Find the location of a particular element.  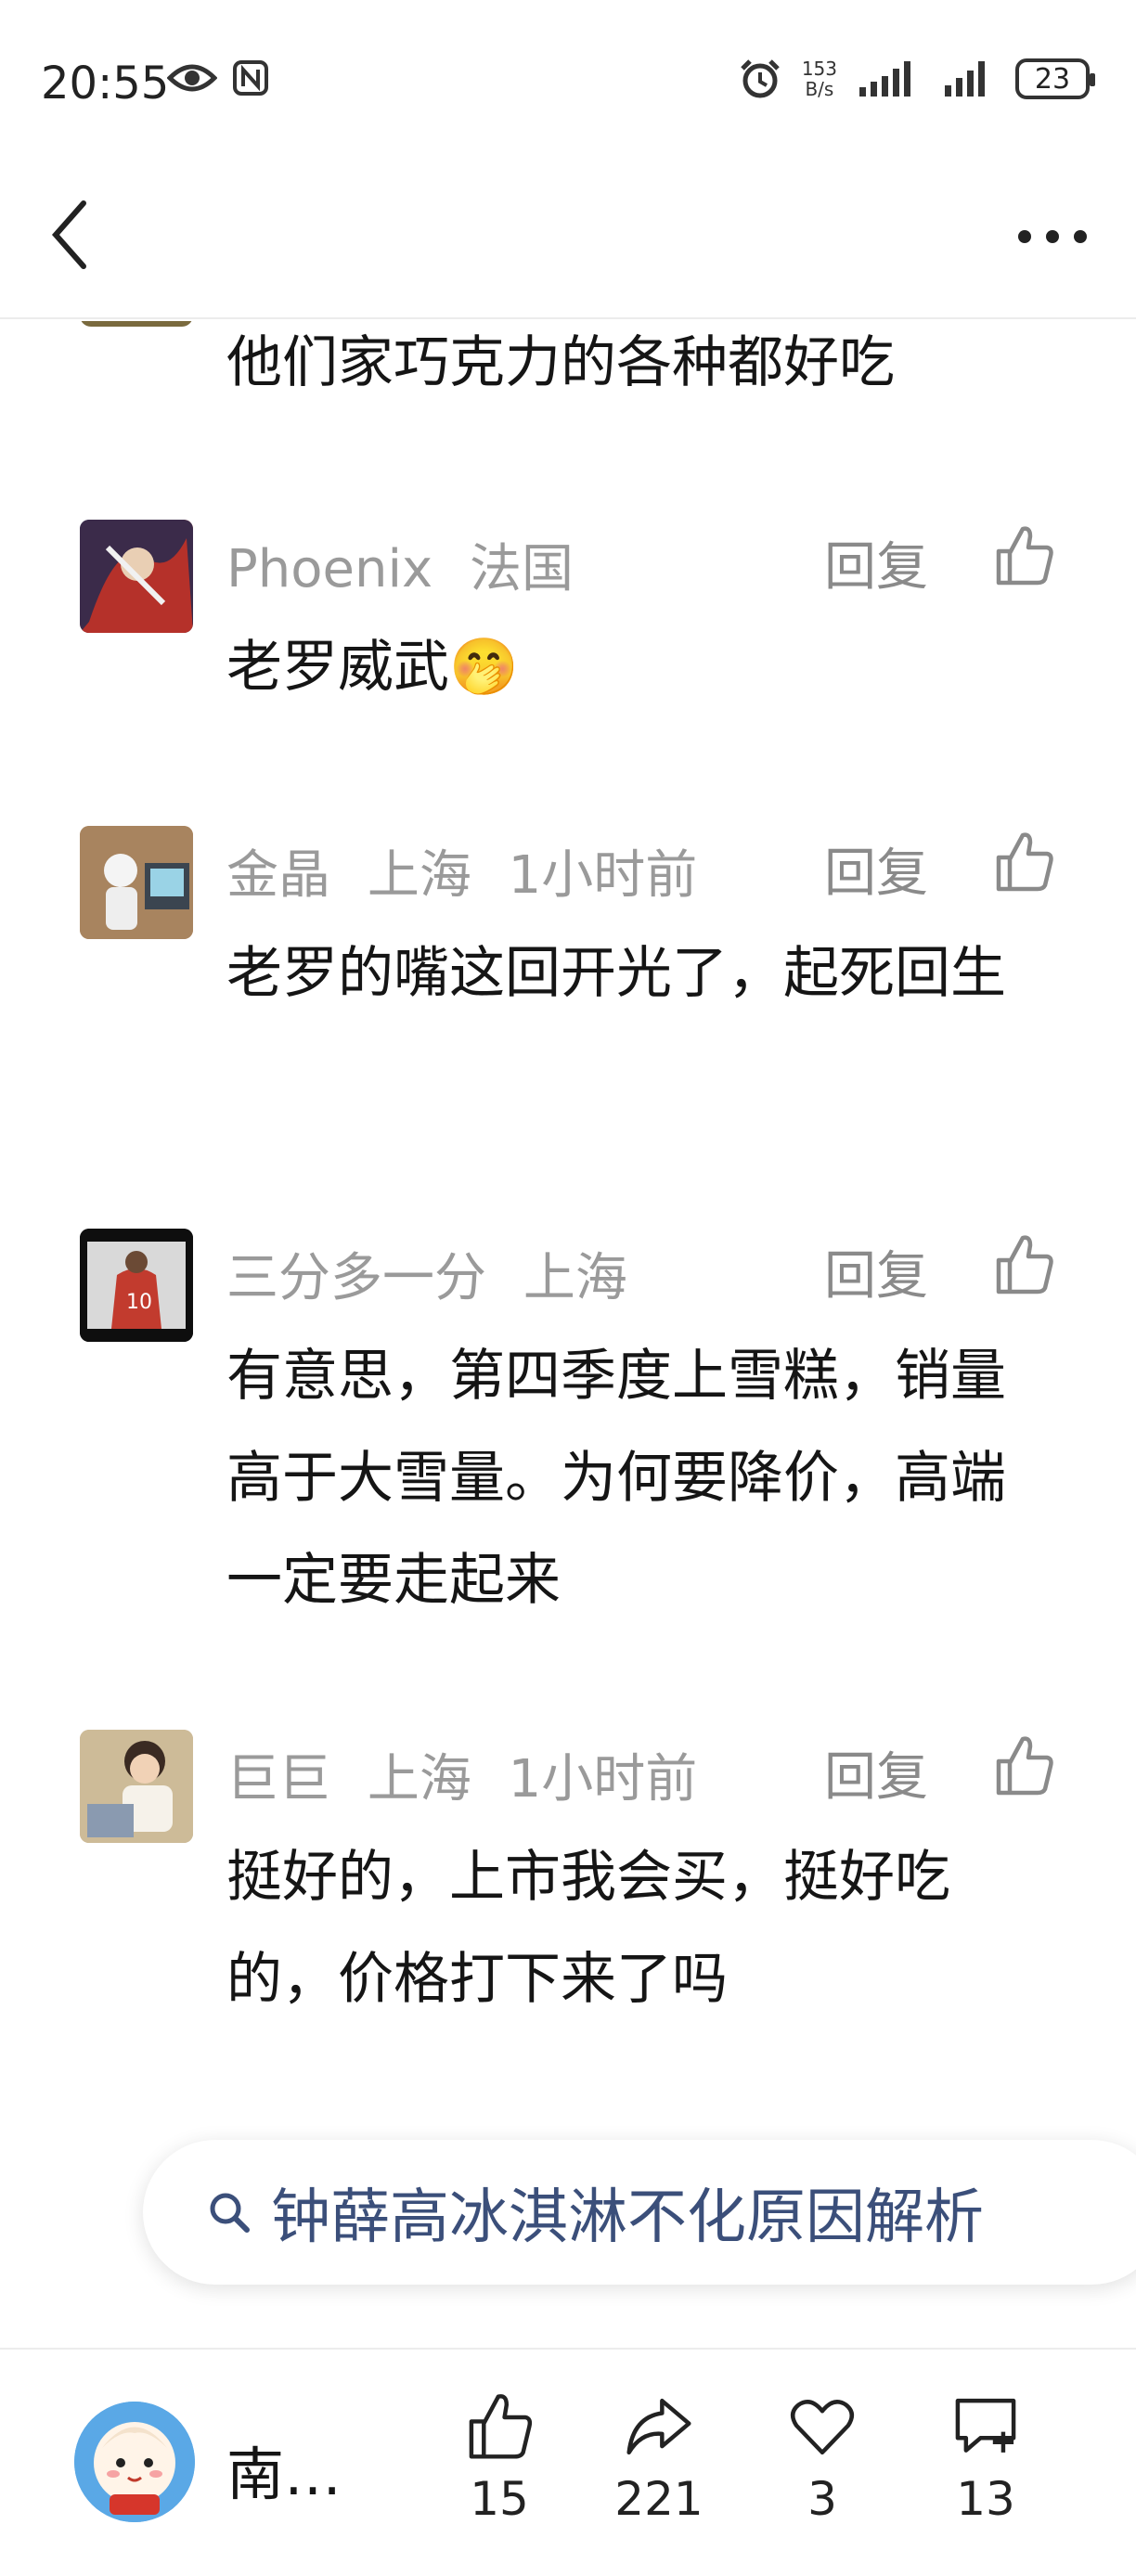

more-options-button is located at coordinates (1052, 237).